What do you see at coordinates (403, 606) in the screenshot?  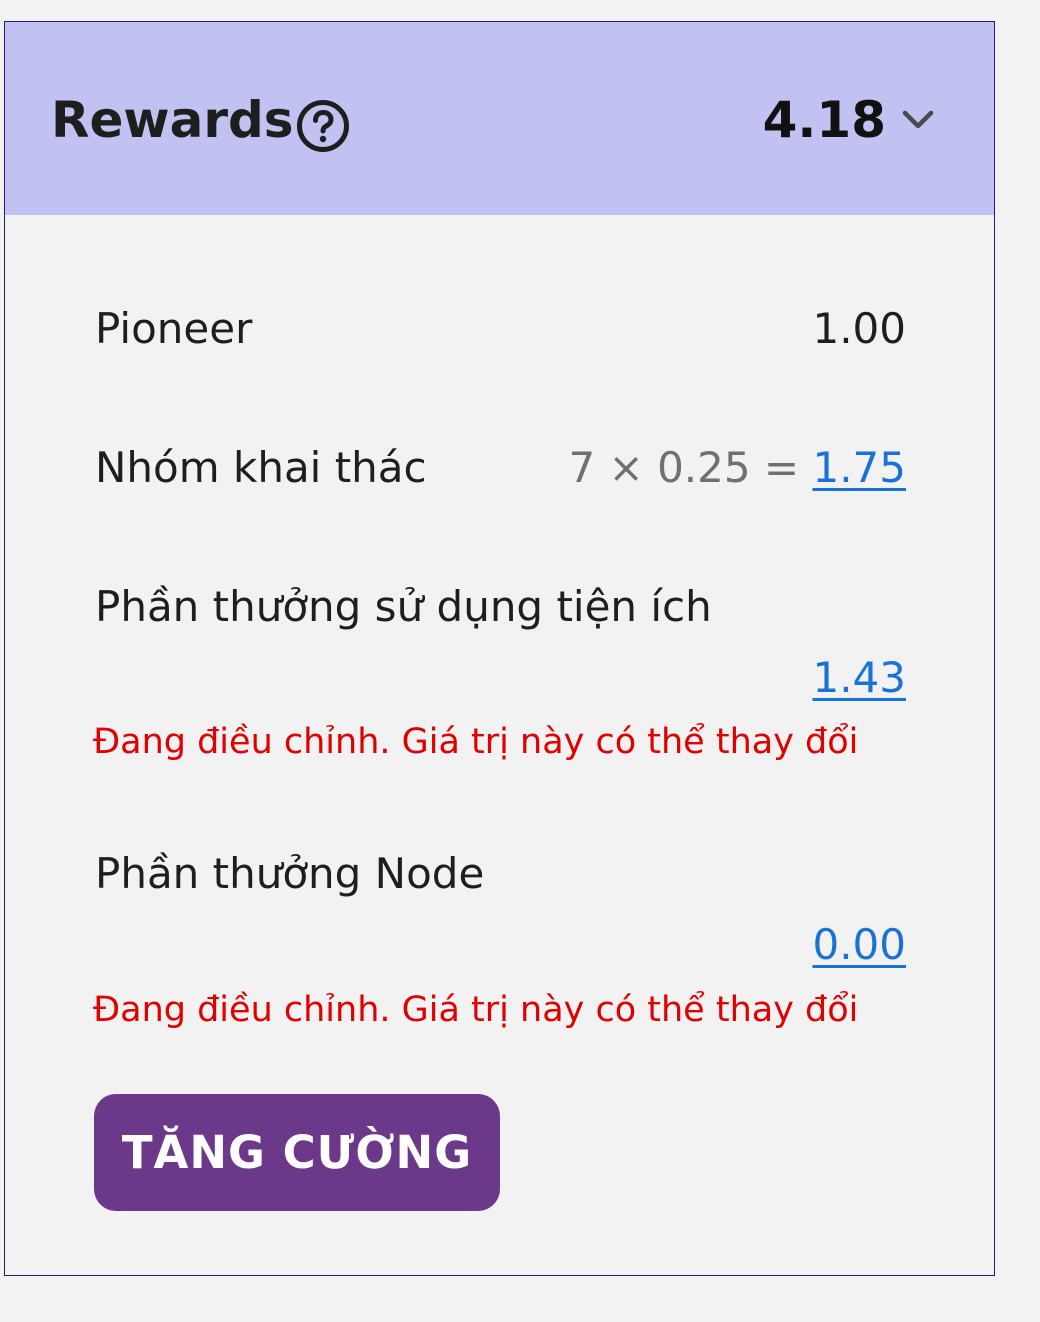 I see `utility-label: Phần thưởng sử dụng tiện ích` at bounding box center [403, 606].